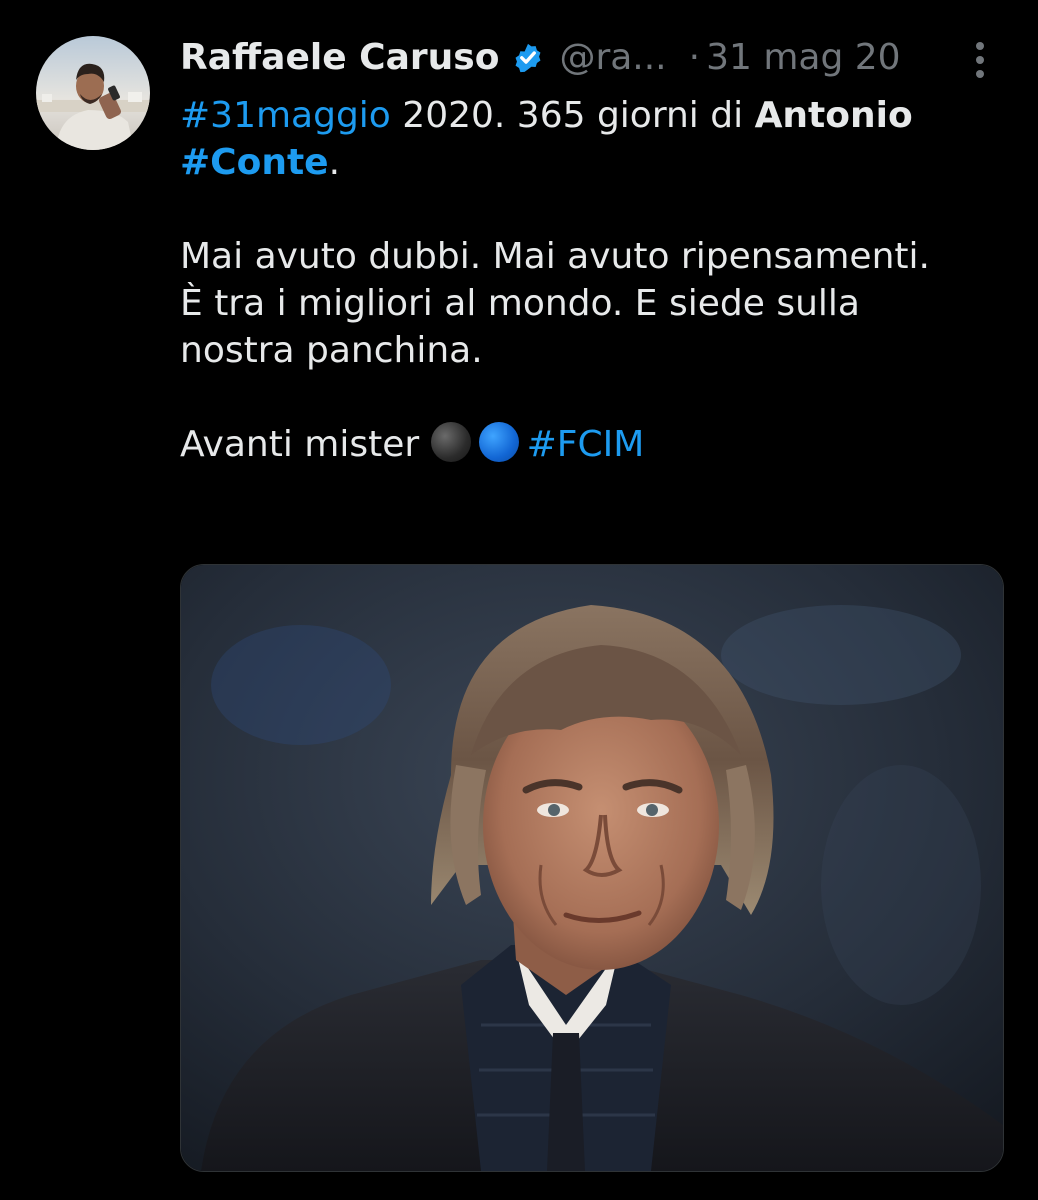 The width and height of the screenshot is (1038, 1200). Describe the element at coordinates (339, 57) in the screenshot. I see `author-display-name: Raffaele Caruso` at that location.